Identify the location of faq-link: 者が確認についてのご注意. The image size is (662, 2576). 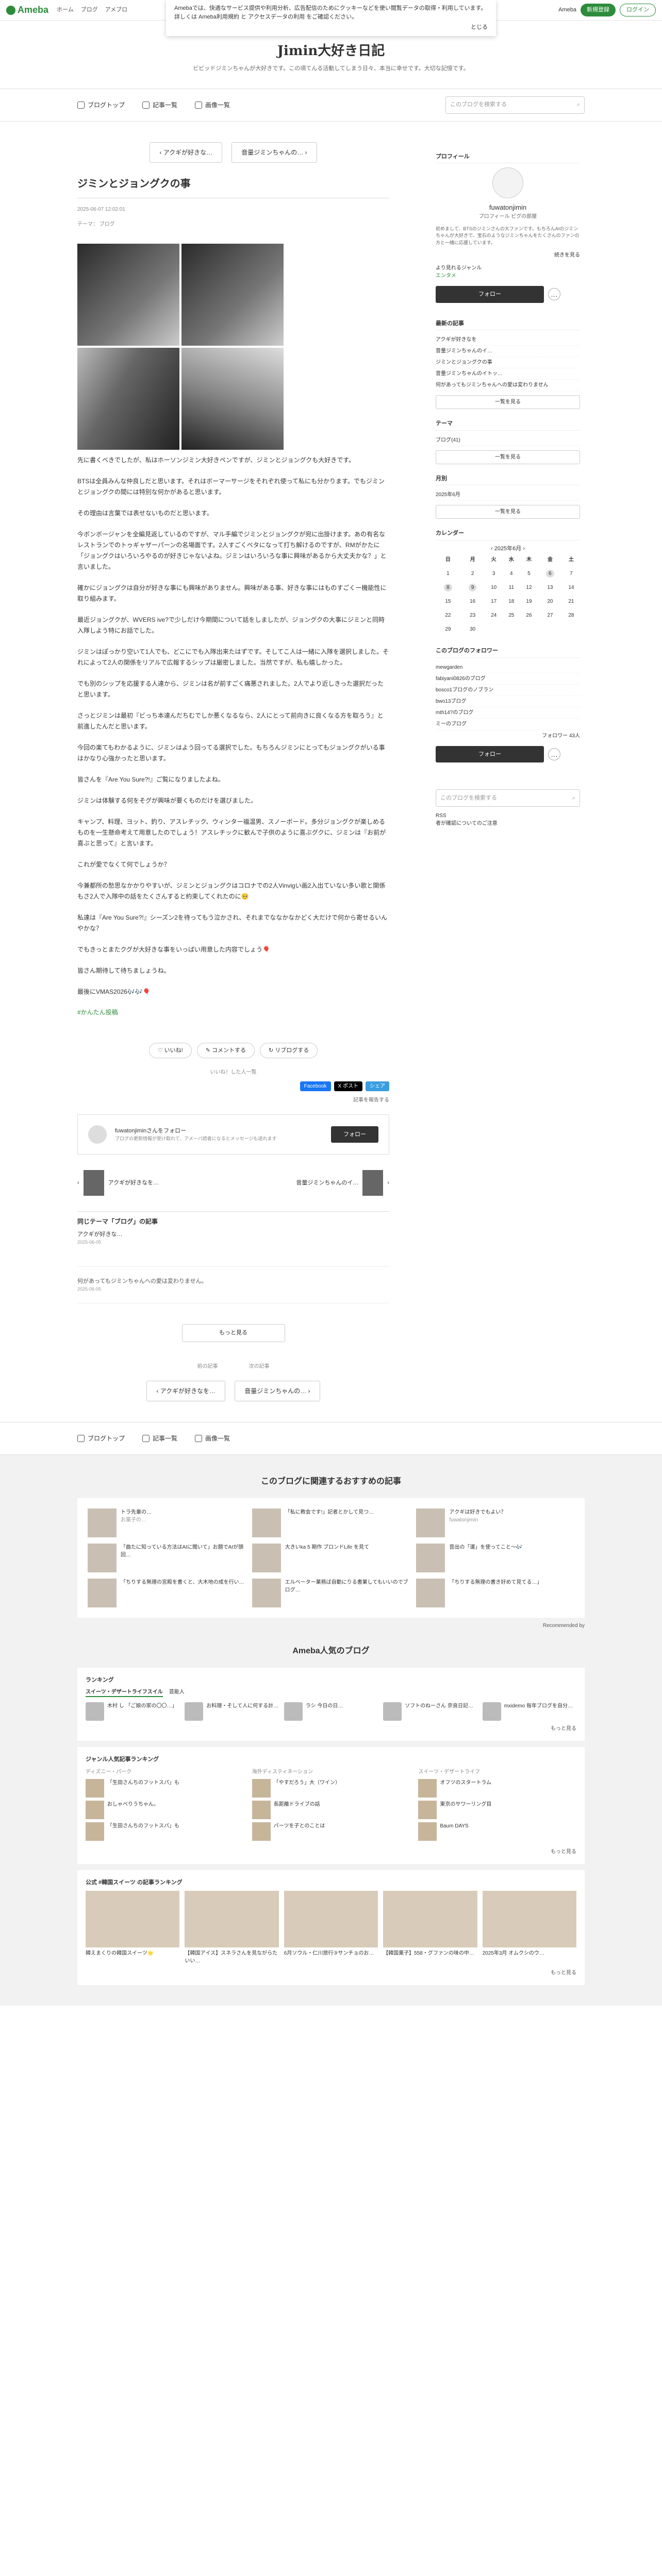
(508, 823).